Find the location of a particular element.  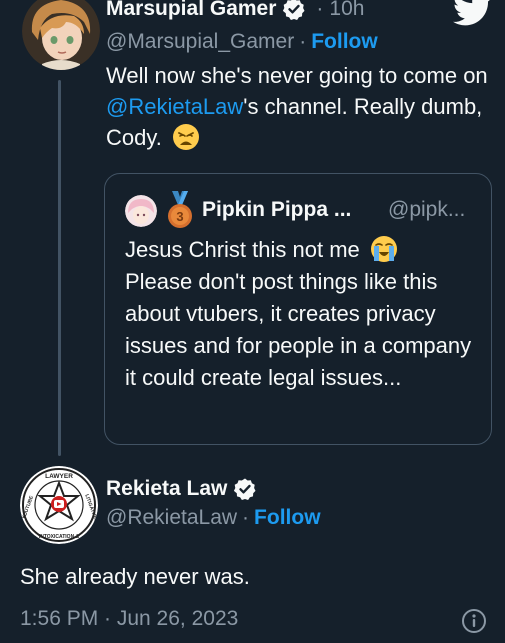

pink-hair-avatar-icon is located at coordinates (141, 211).